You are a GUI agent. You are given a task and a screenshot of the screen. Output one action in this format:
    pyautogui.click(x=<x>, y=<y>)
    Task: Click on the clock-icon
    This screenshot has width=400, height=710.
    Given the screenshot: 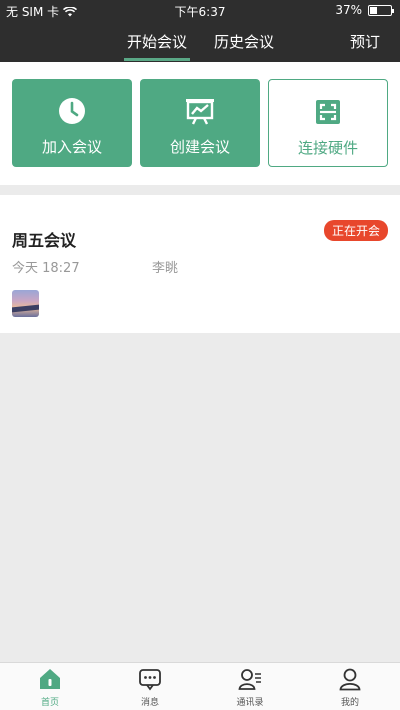 What is the action you would take?
    pyautogui.click(x=72, y=111)
    